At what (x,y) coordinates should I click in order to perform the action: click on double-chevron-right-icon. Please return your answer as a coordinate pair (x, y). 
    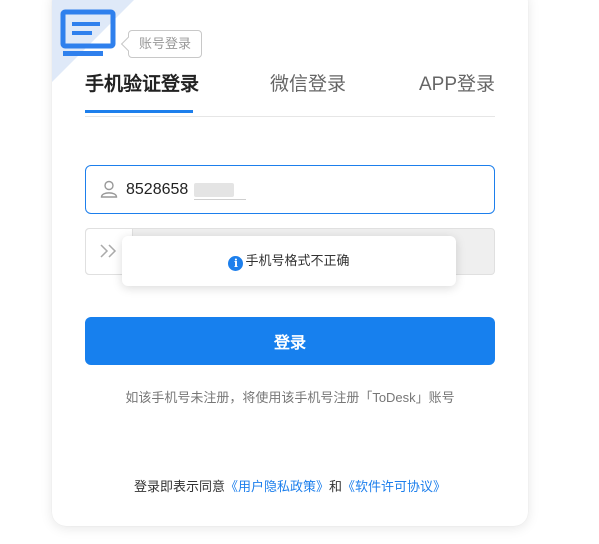
    Looking at the image, I should click on (108, 251).